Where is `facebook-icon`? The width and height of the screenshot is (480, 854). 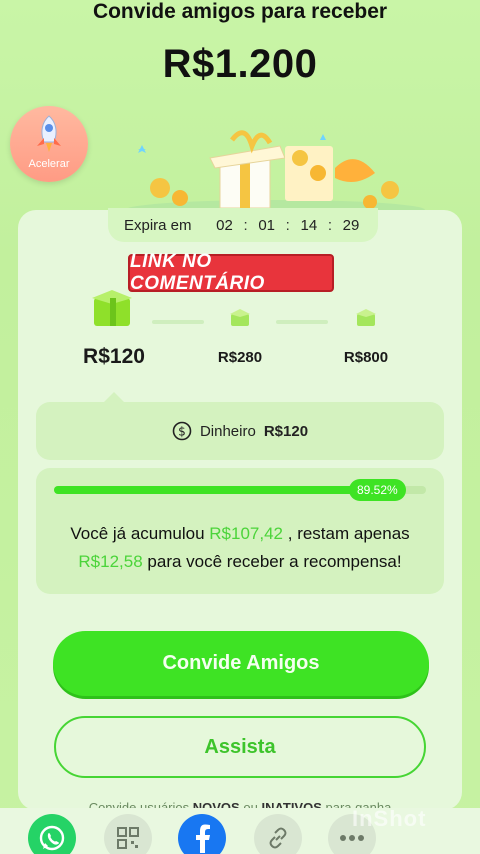
facebook-icon is located at coordinates (203, 838).